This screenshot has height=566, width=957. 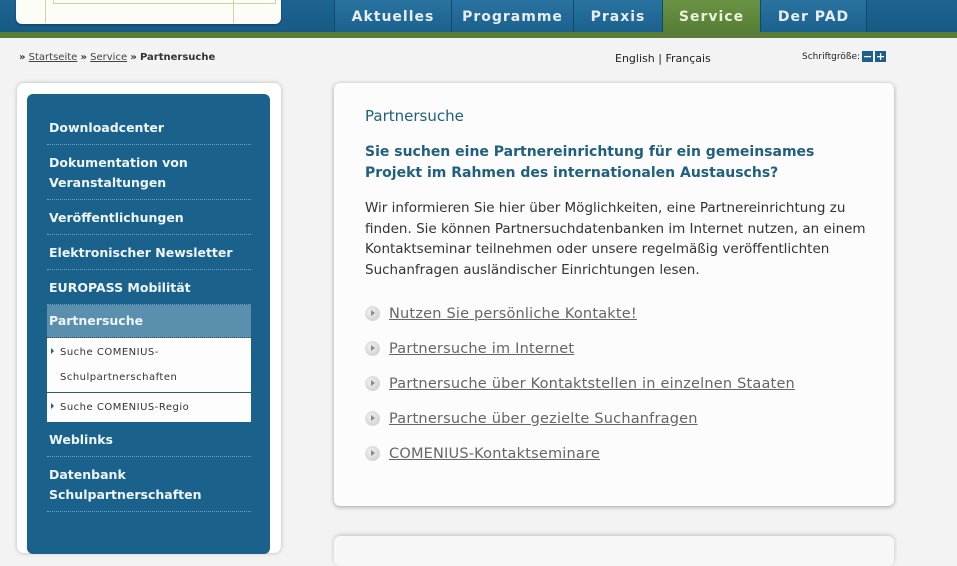 What do you see at coordinates (149, 252) in the screenshot?
I see `sidebar-item-newsletter: Elektronischer Newsletter` at bounding box center [149, 252].